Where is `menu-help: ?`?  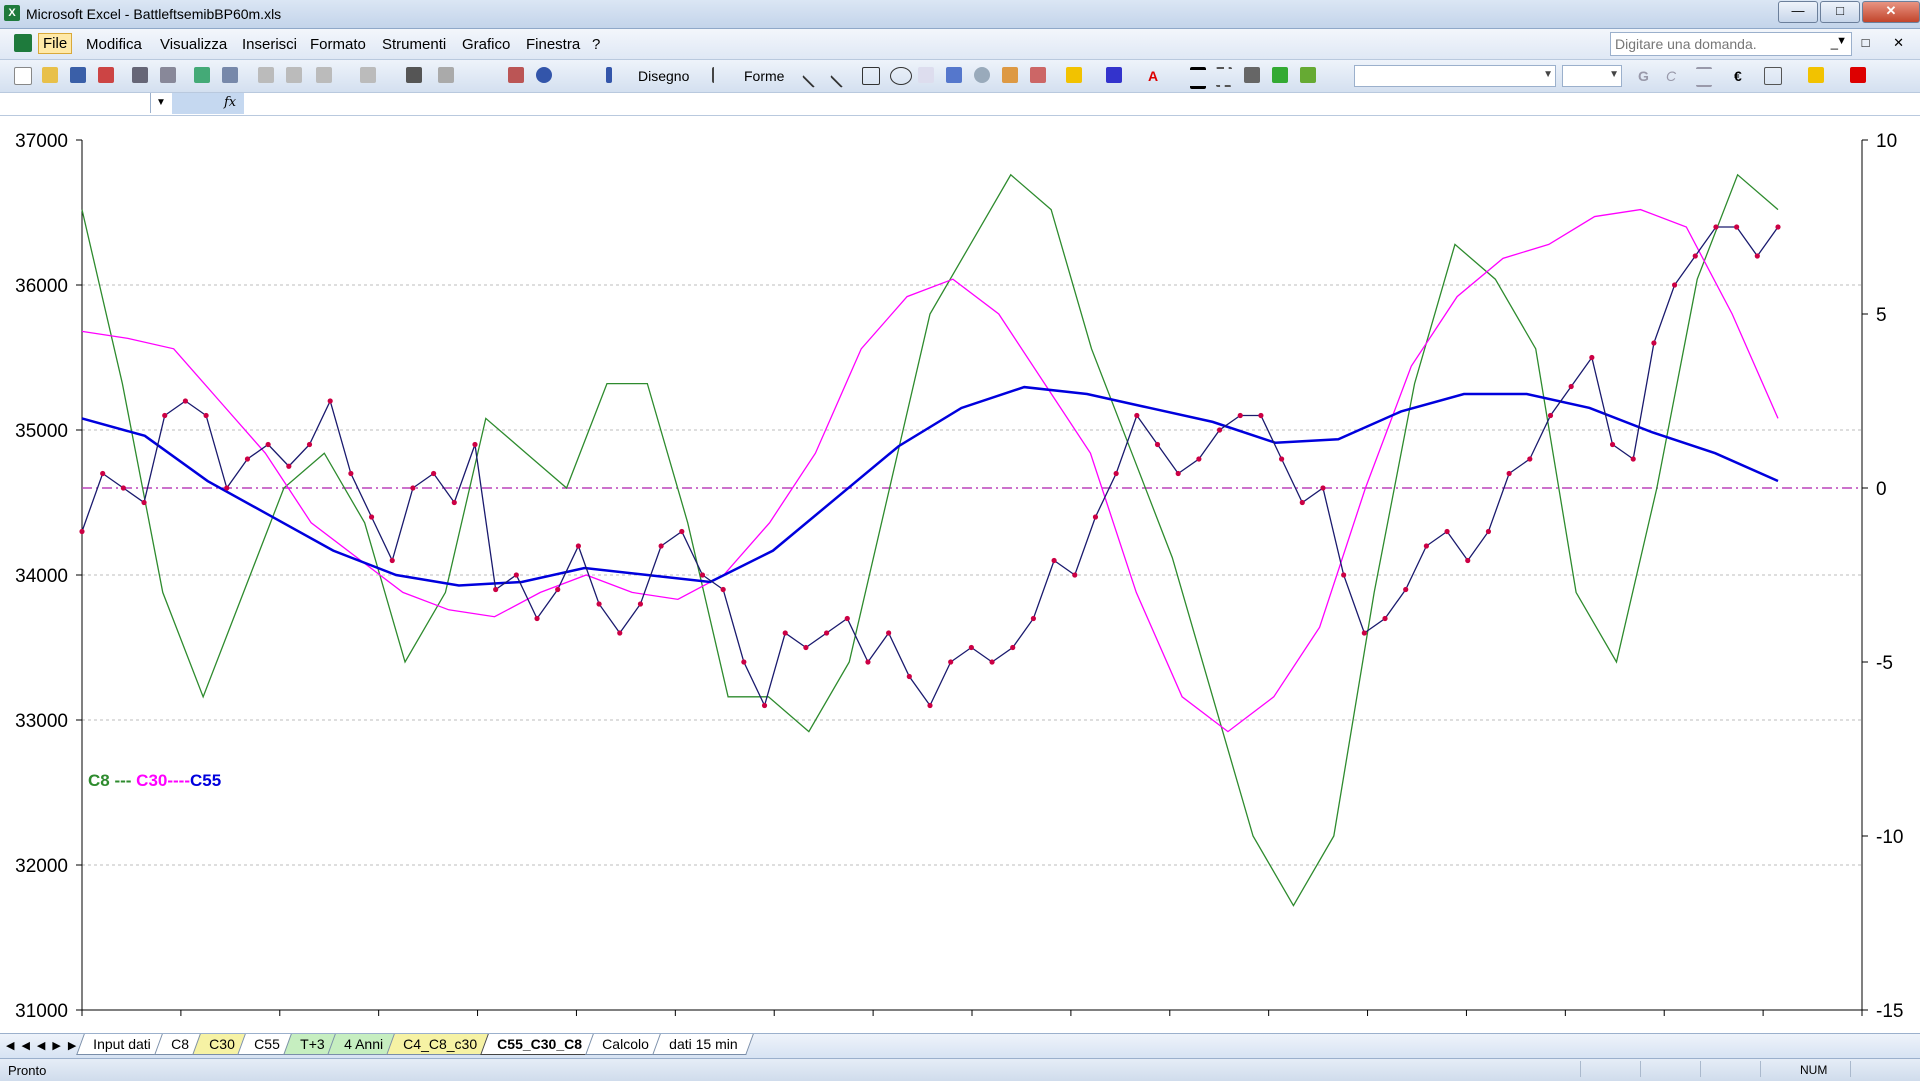
menu-help: ? is located at coordinates (596, 44).